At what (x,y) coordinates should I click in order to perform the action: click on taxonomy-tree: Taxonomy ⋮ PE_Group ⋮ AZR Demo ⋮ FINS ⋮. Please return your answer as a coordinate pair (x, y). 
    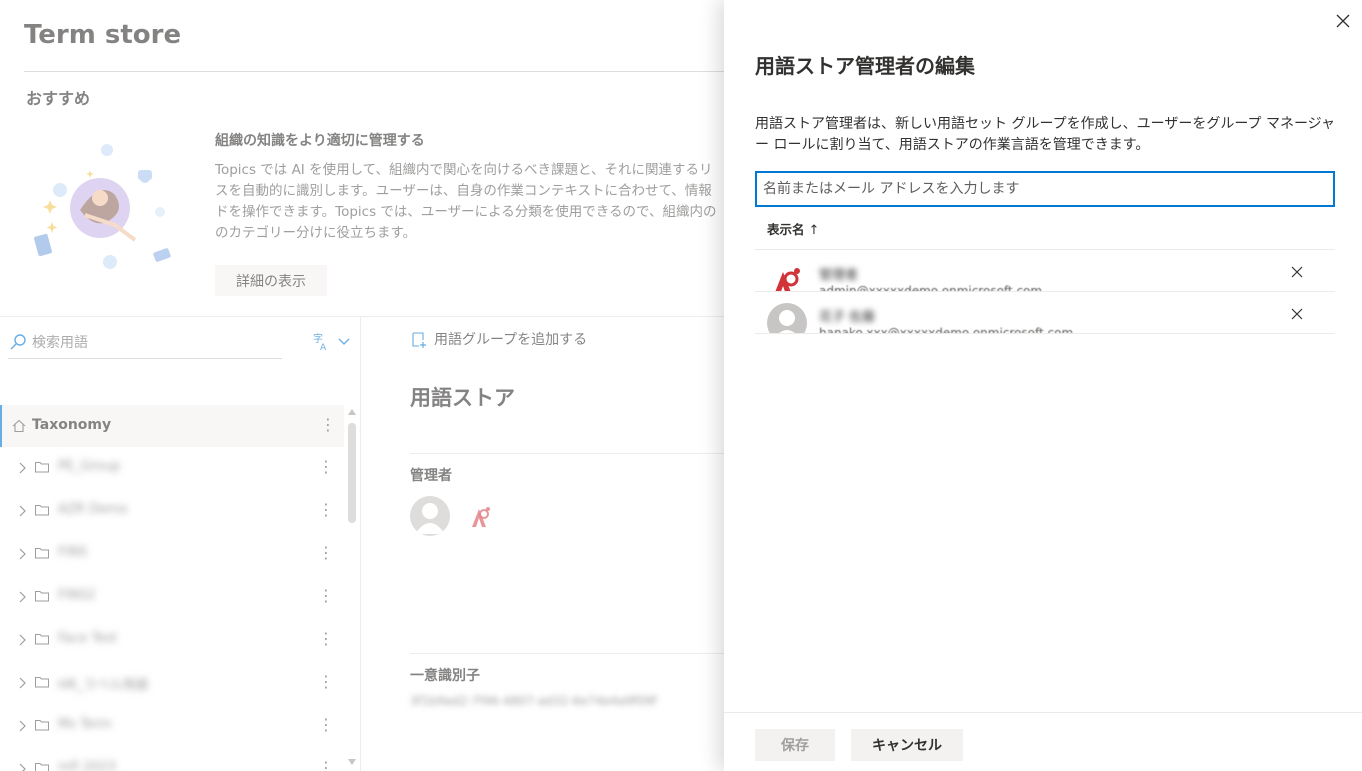
    Looking at the image, I should click on (172, 588).